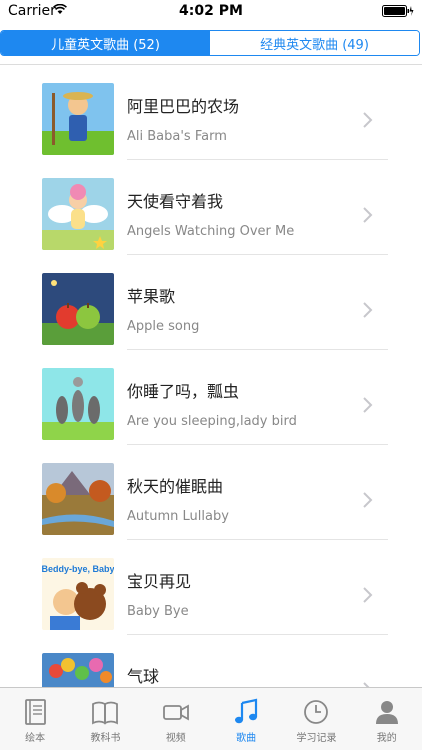 This screenshot has height=750, width=422. I want to click on song-title: 气球, so click(143, 676).